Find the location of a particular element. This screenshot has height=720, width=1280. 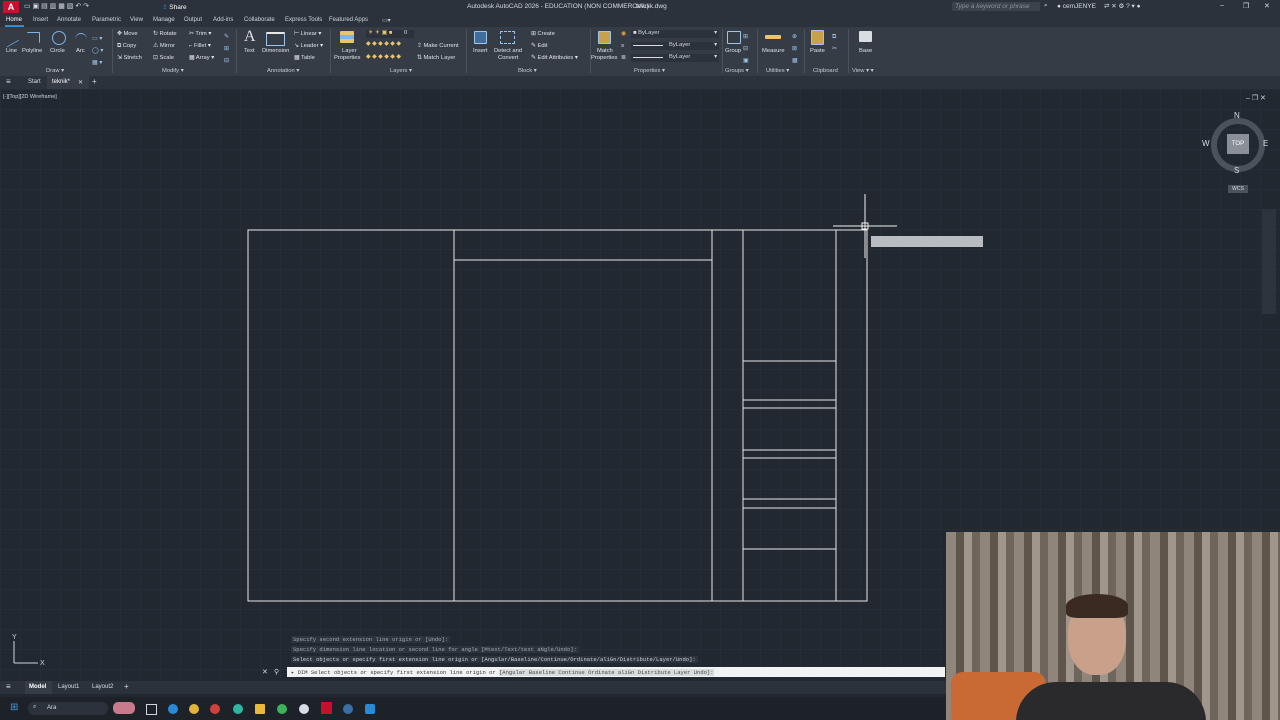

draw-small-icons: ▭ ▾ ◯ ▾ ▦ ▾ is located at coordinates (97, 51).